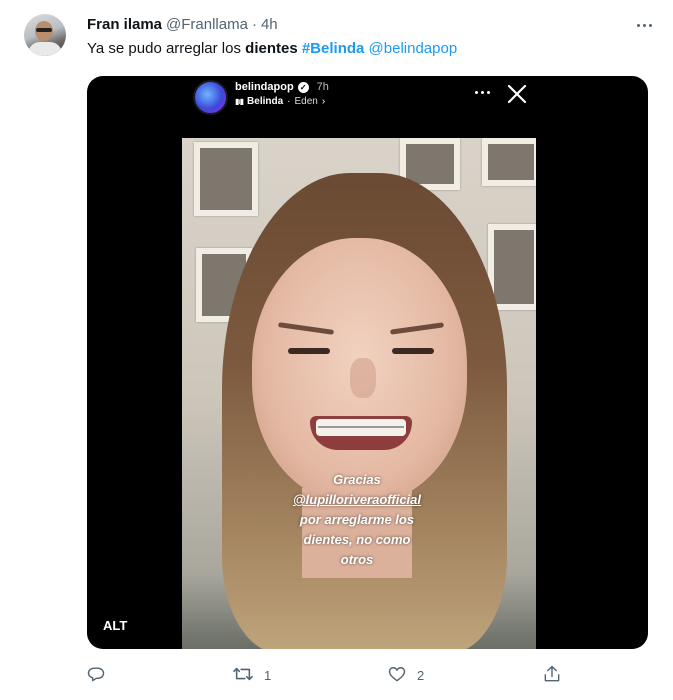  What do you see at coordinates (124, 24) in the screenshot?
I see `author-name: Fran ilama` at bounding box center [124, 24].